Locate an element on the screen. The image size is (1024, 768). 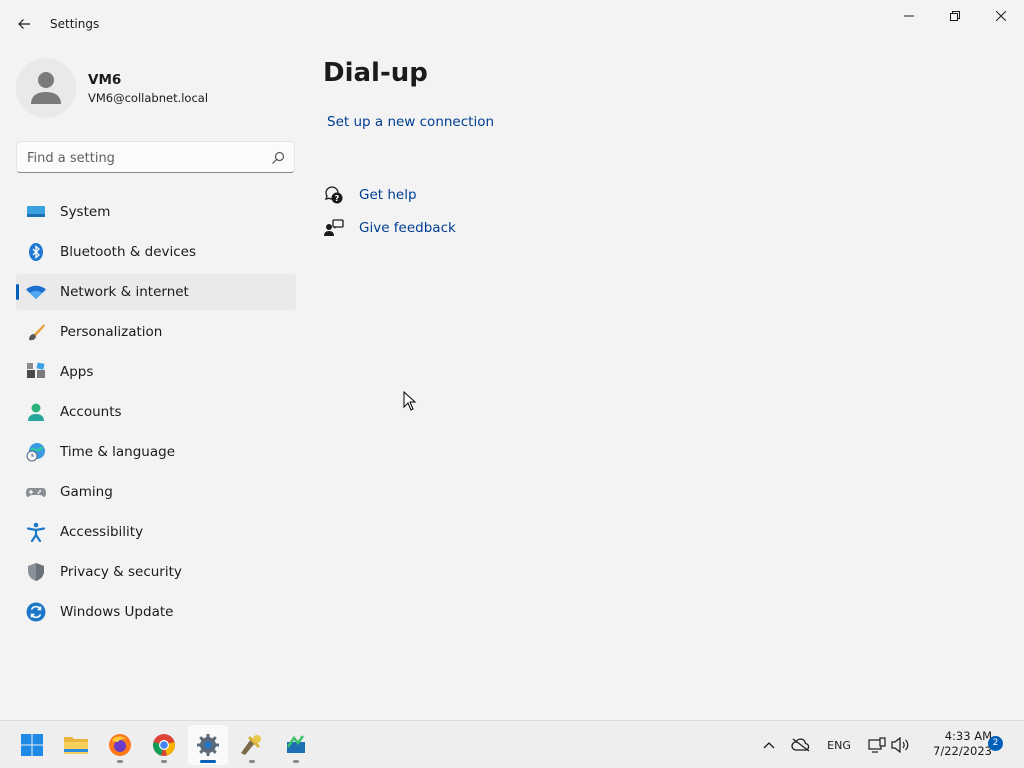
settings-icon is located at coordinates (208, 745).